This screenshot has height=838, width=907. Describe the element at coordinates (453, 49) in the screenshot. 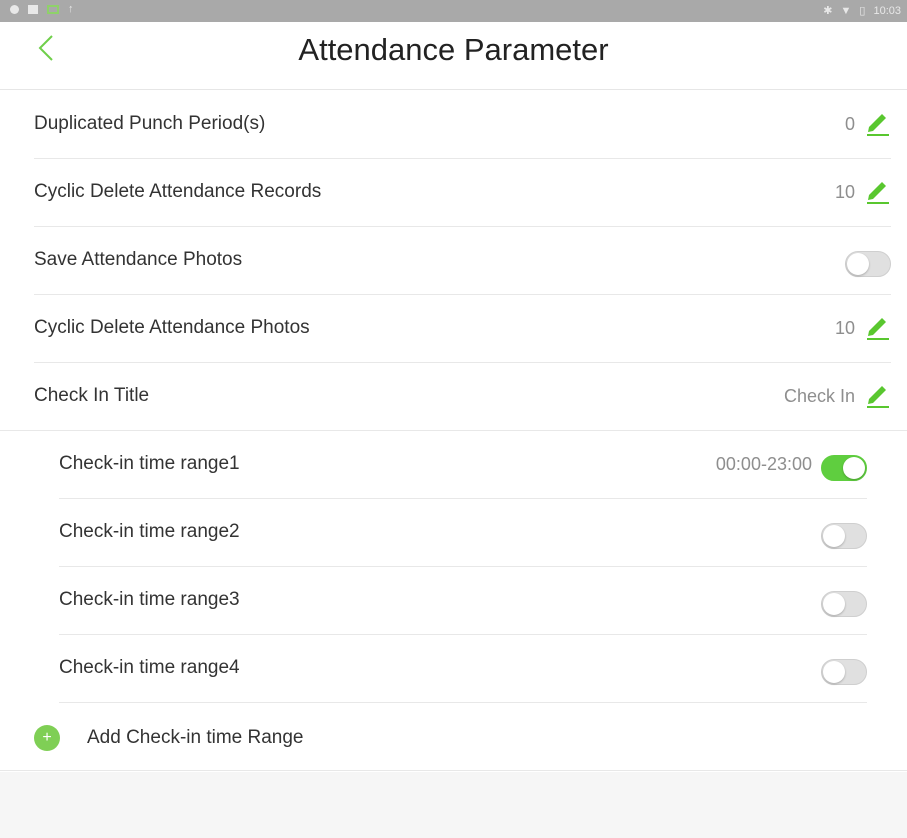

I see `page-title: Attendance Parameter` at that location.